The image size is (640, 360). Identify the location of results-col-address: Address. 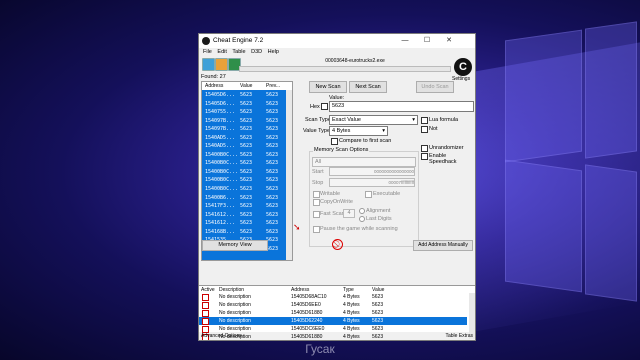
(214, 86).